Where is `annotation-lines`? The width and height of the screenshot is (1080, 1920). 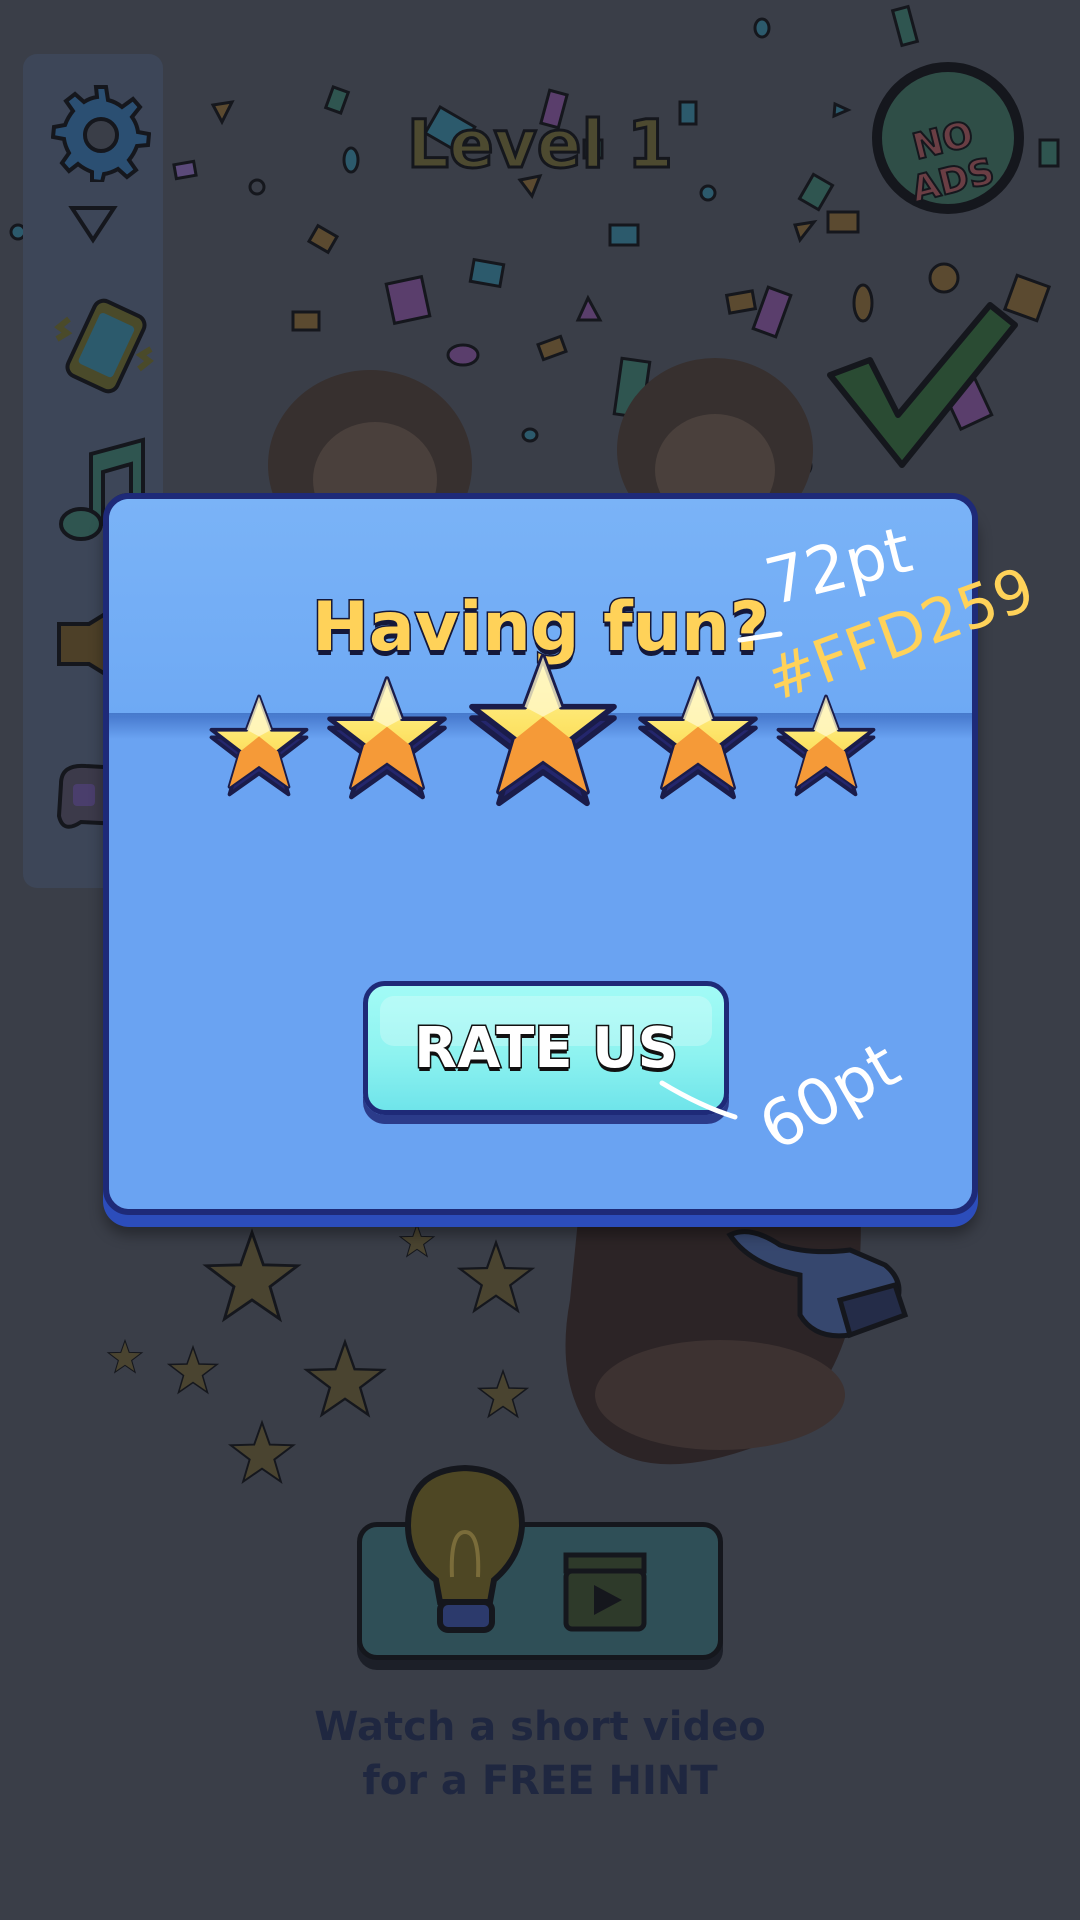
annotation-lines is located at coordinates (721, 875).